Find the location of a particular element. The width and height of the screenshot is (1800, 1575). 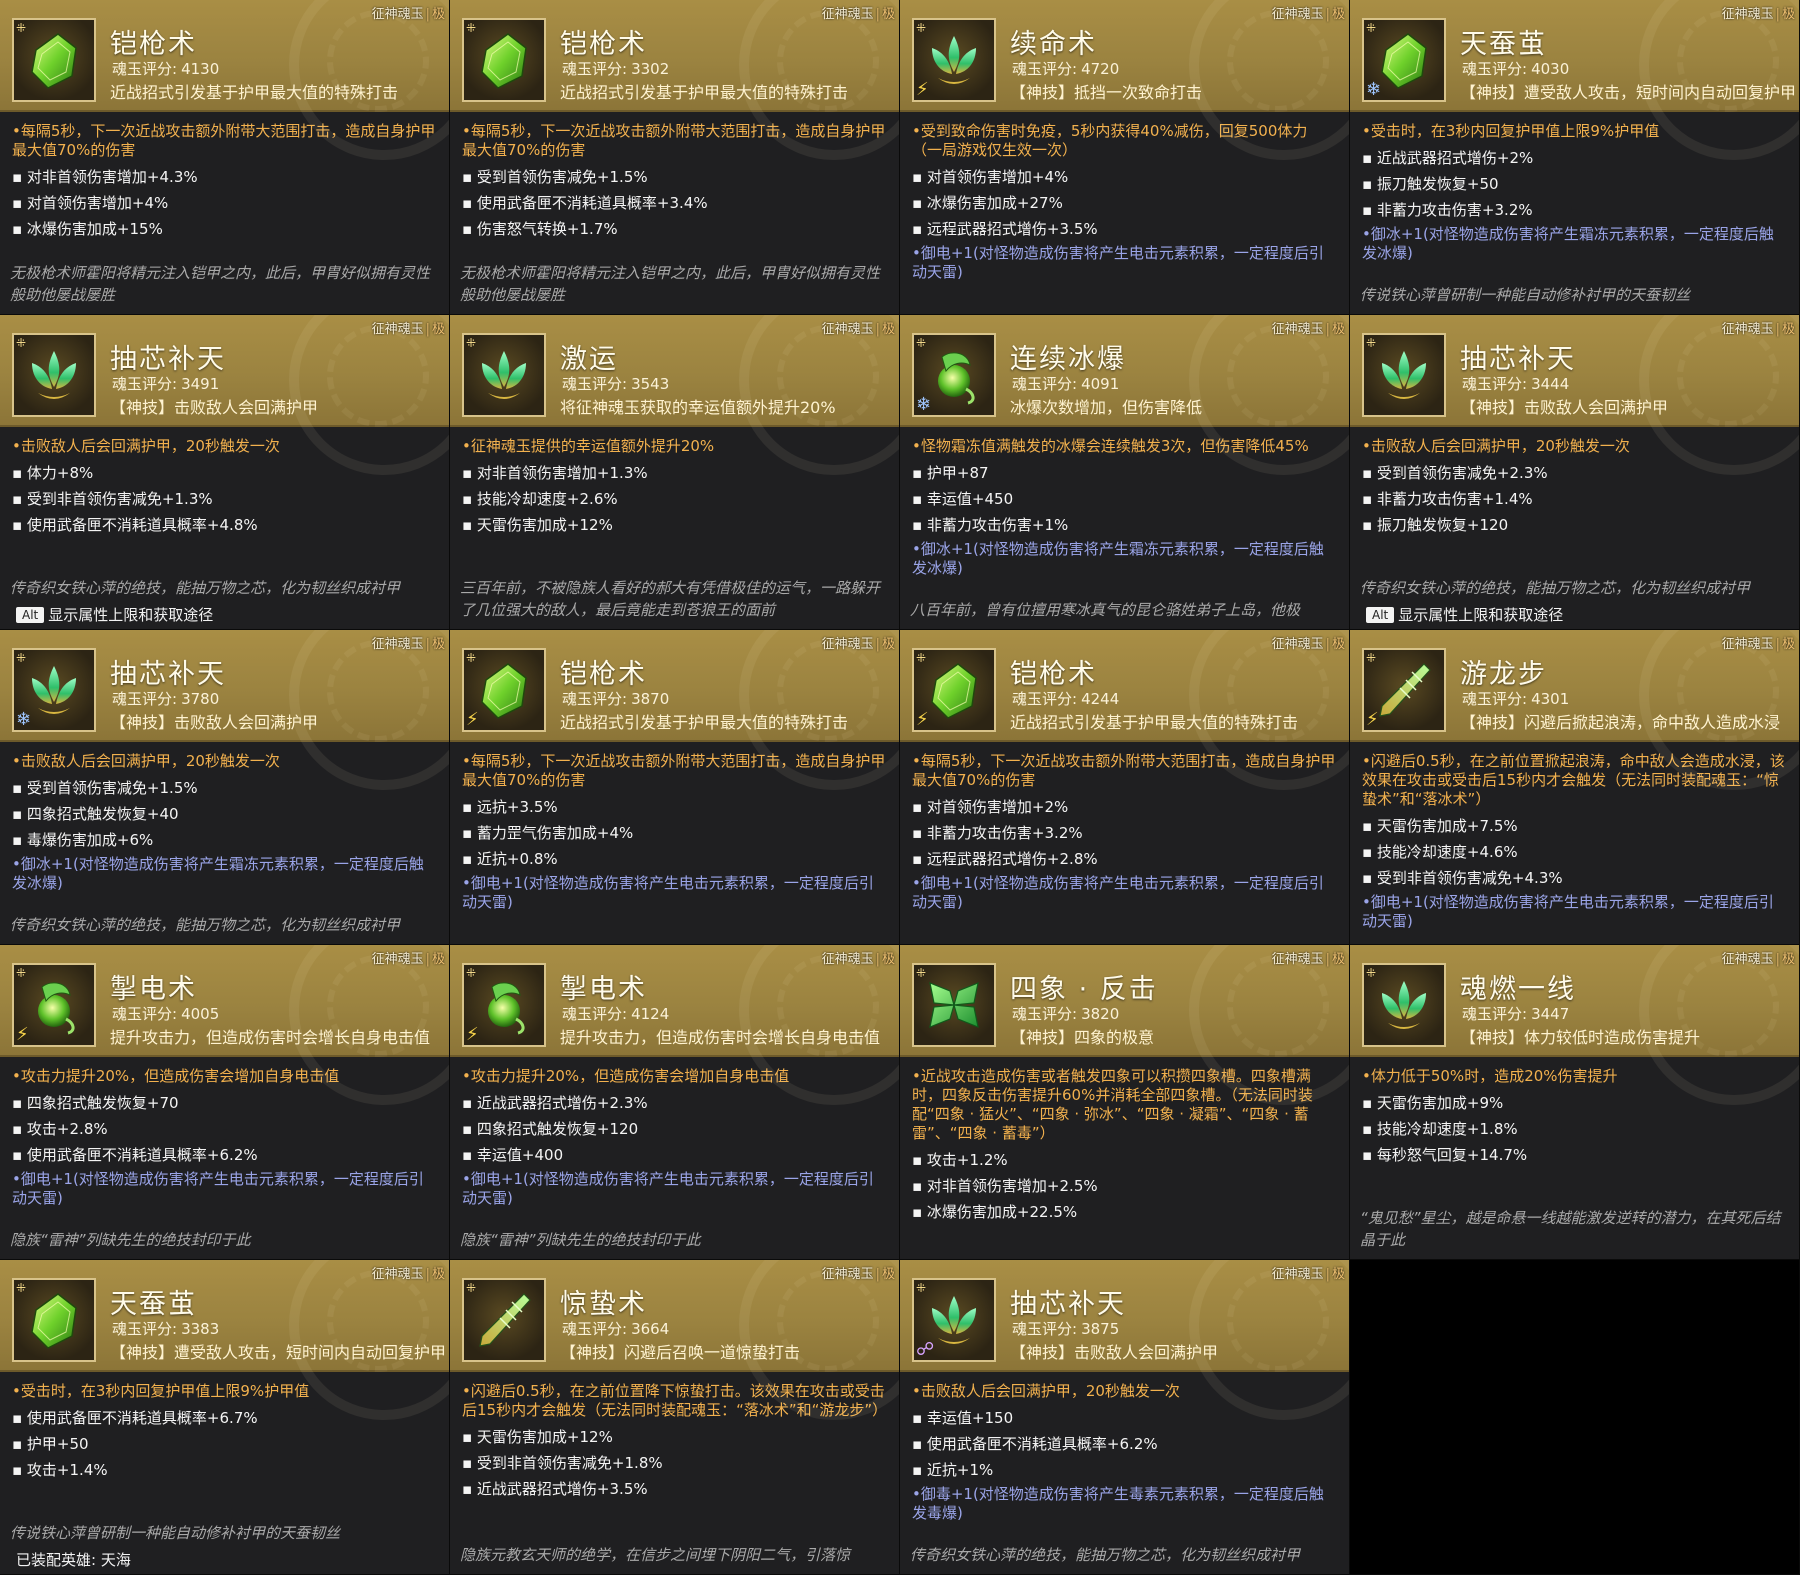

stat-line: ▪ 非蓄力攻击伤害+1.4% is located at coordinates (1447, 499).